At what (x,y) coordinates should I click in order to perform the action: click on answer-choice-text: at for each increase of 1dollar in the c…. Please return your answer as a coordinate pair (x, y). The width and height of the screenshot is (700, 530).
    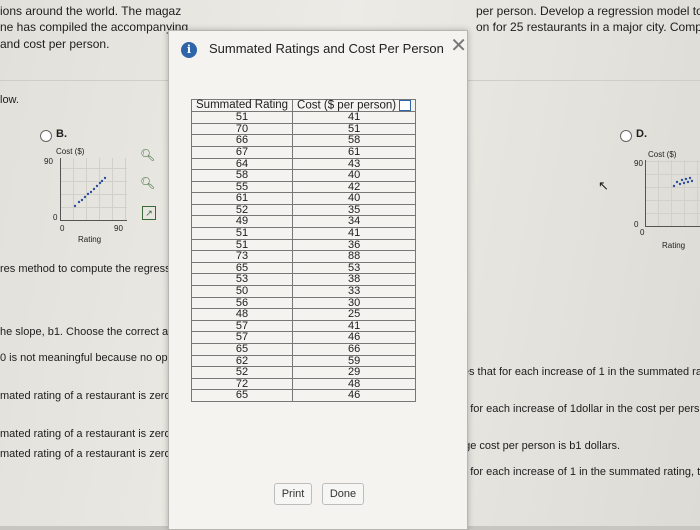
    Looking at the image, I should click on (579, 409).